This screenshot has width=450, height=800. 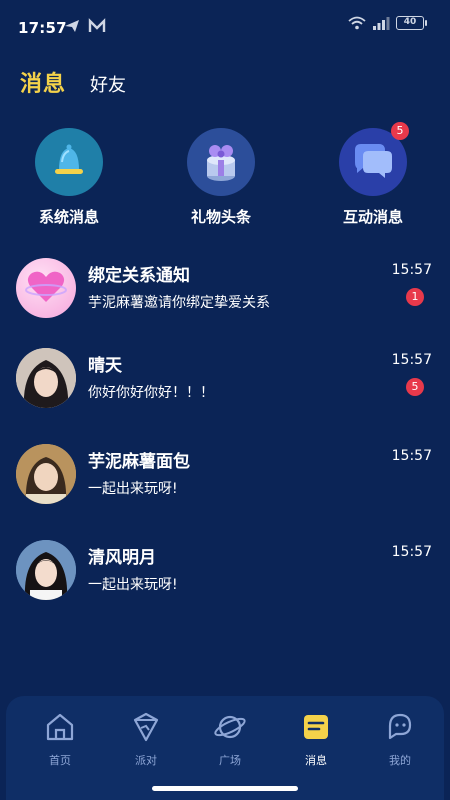 What do you see at coordinates (97, 25) in the screenshot?
I see `mail-m-icon` at bounding box center [97, 25].